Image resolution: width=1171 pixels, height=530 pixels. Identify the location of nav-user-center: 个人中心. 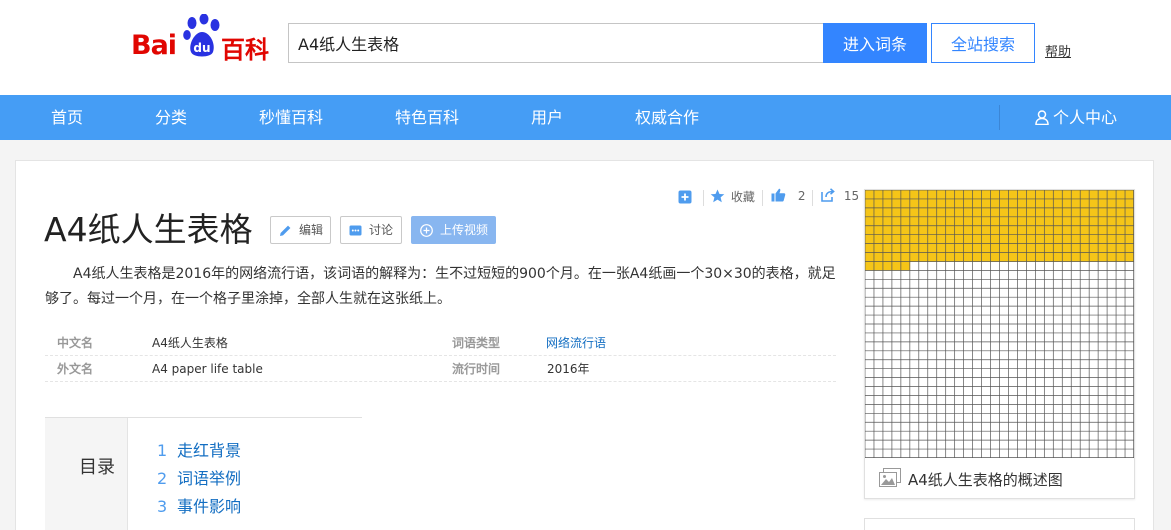
(1076, 117).